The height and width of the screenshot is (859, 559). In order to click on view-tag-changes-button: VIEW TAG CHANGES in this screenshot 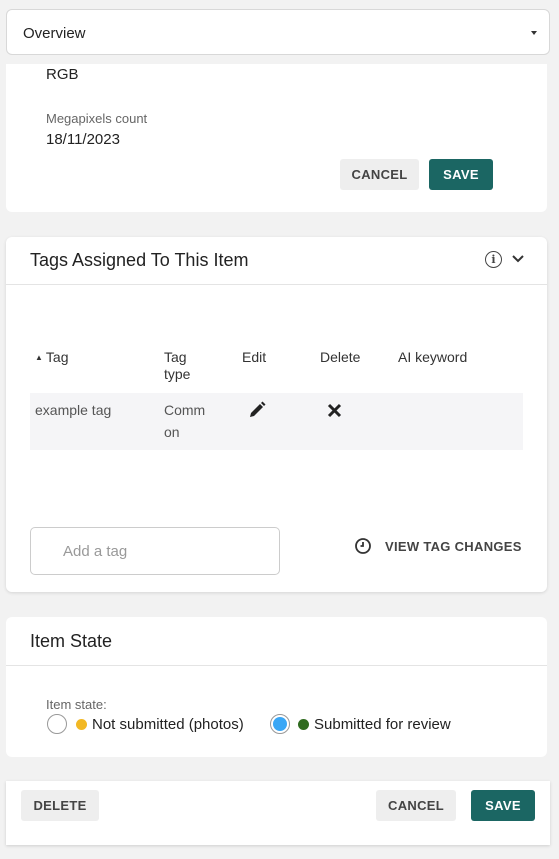, I will do `click(438, 546)`.